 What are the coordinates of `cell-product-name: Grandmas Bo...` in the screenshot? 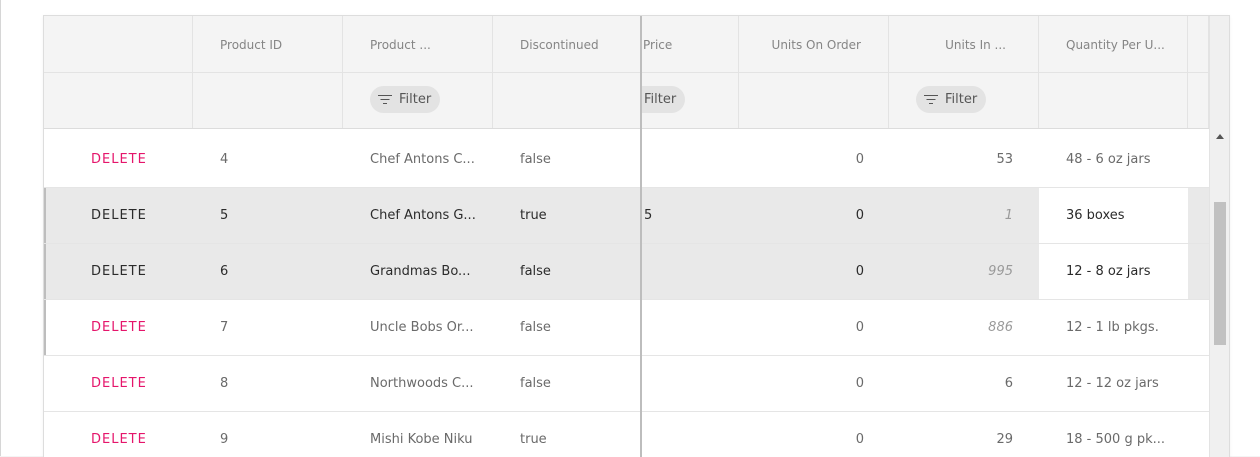 It's located at (425, 271).